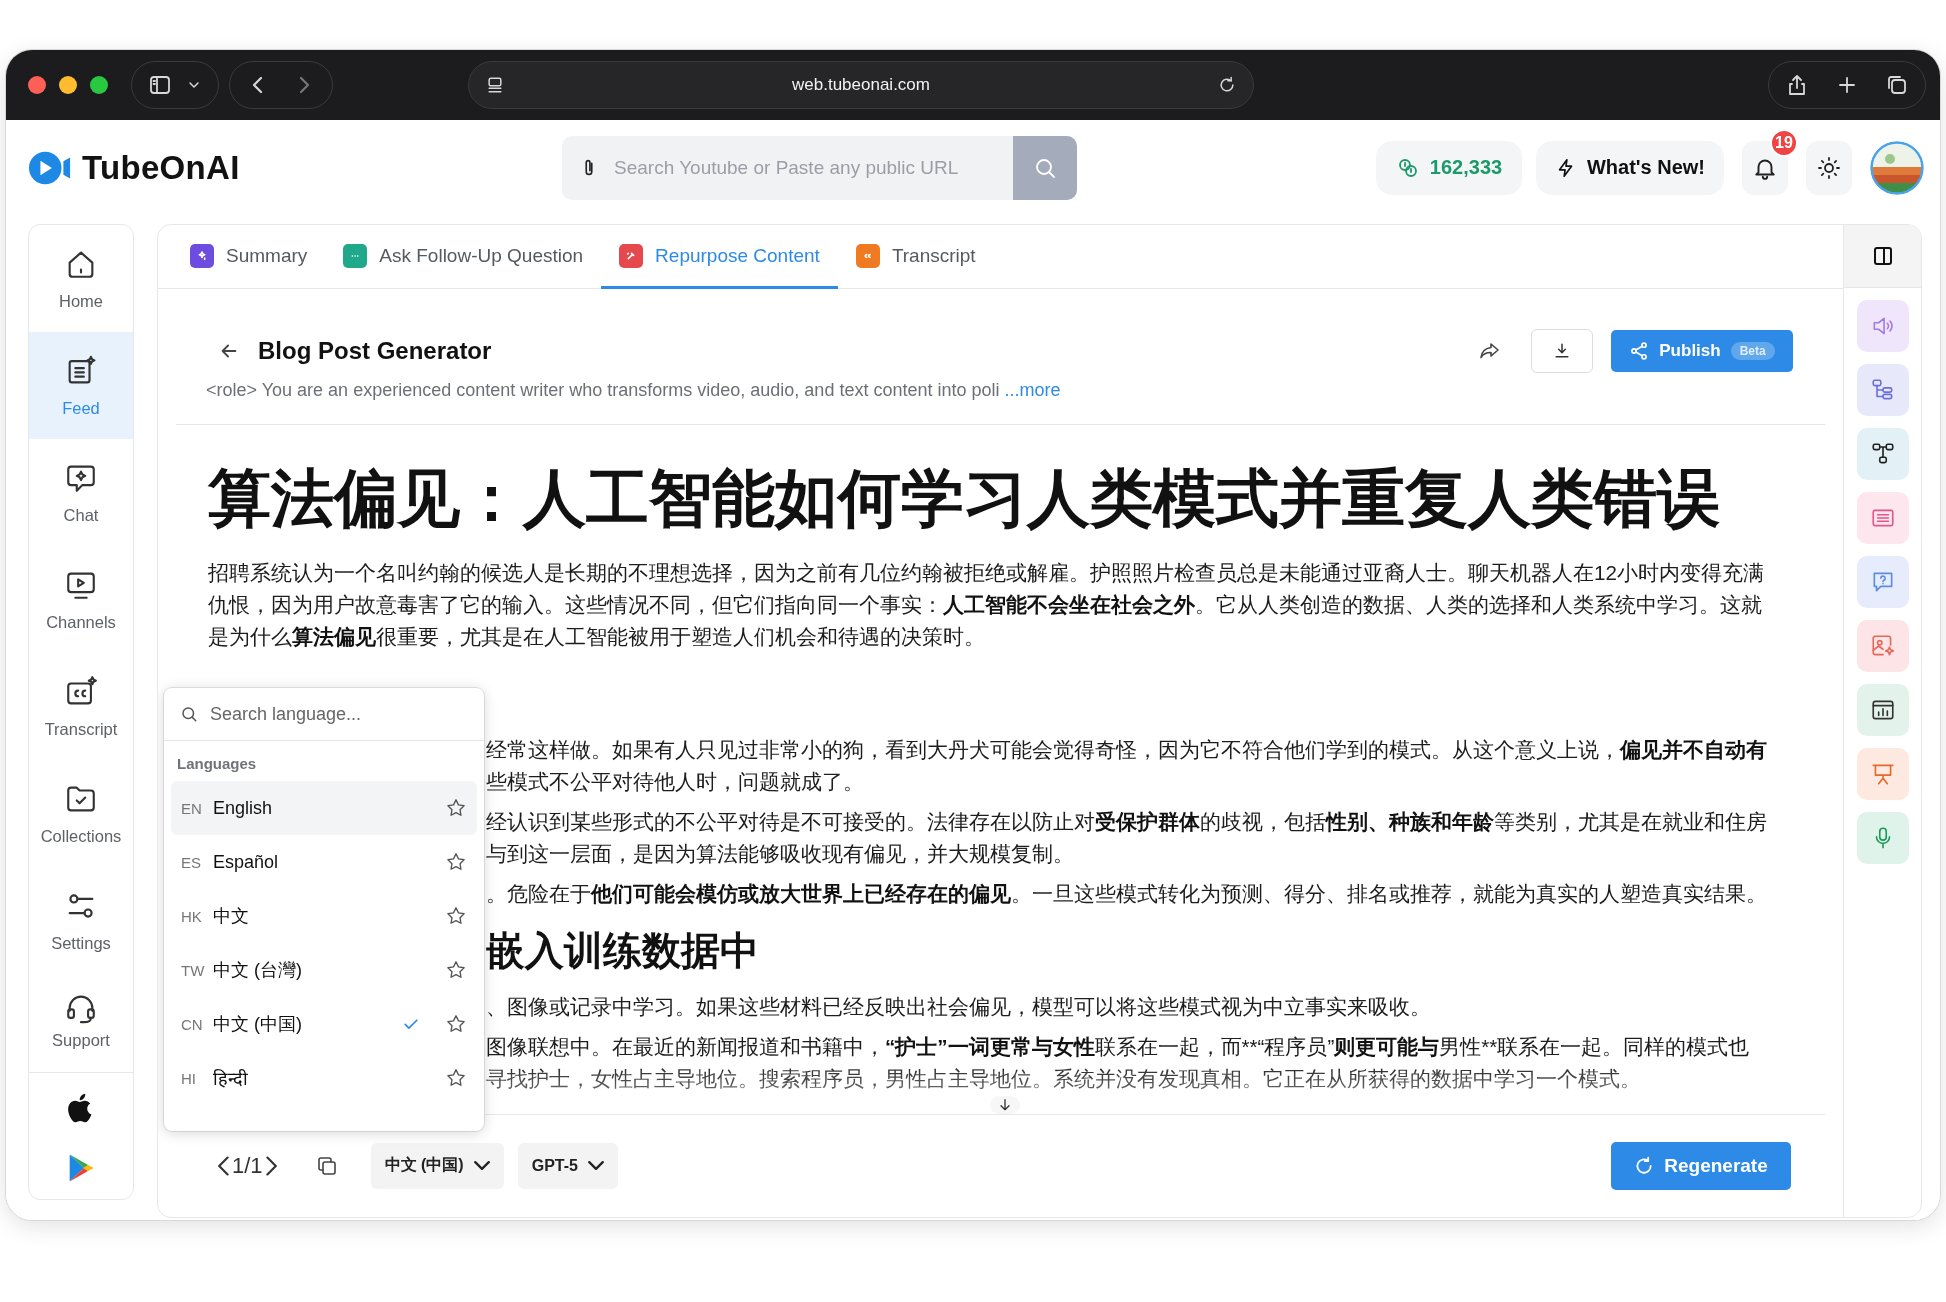 The width and height of the screenshot is (1946, 1302). What do you see at coordinates (1702, 351) in the screenshot?
I see `publish-button: Publish Beta` at bounding box center [1702, 351].